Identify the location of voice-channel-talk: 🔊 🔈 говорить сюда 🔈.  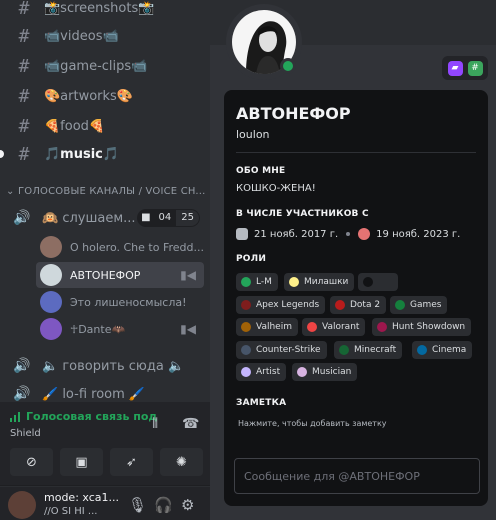
(106, 366).